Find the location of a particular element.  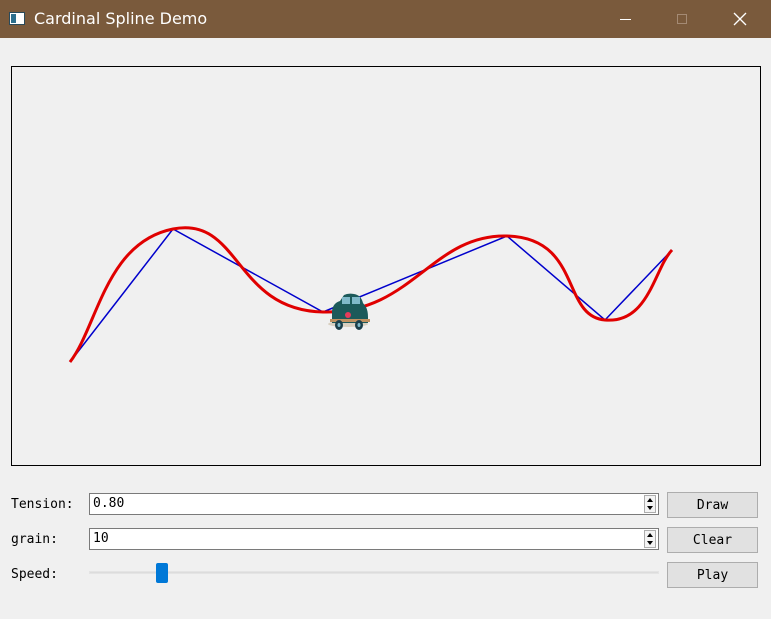

title-bar: Cardinal Spline Demo is located at coordinates (385, 19).